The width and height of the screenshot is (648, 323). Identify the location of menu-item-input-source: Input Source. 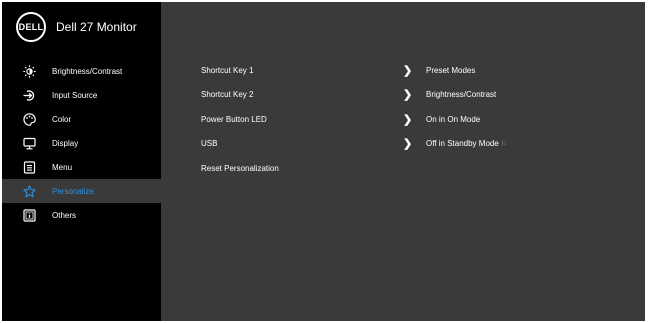
(81, 95).